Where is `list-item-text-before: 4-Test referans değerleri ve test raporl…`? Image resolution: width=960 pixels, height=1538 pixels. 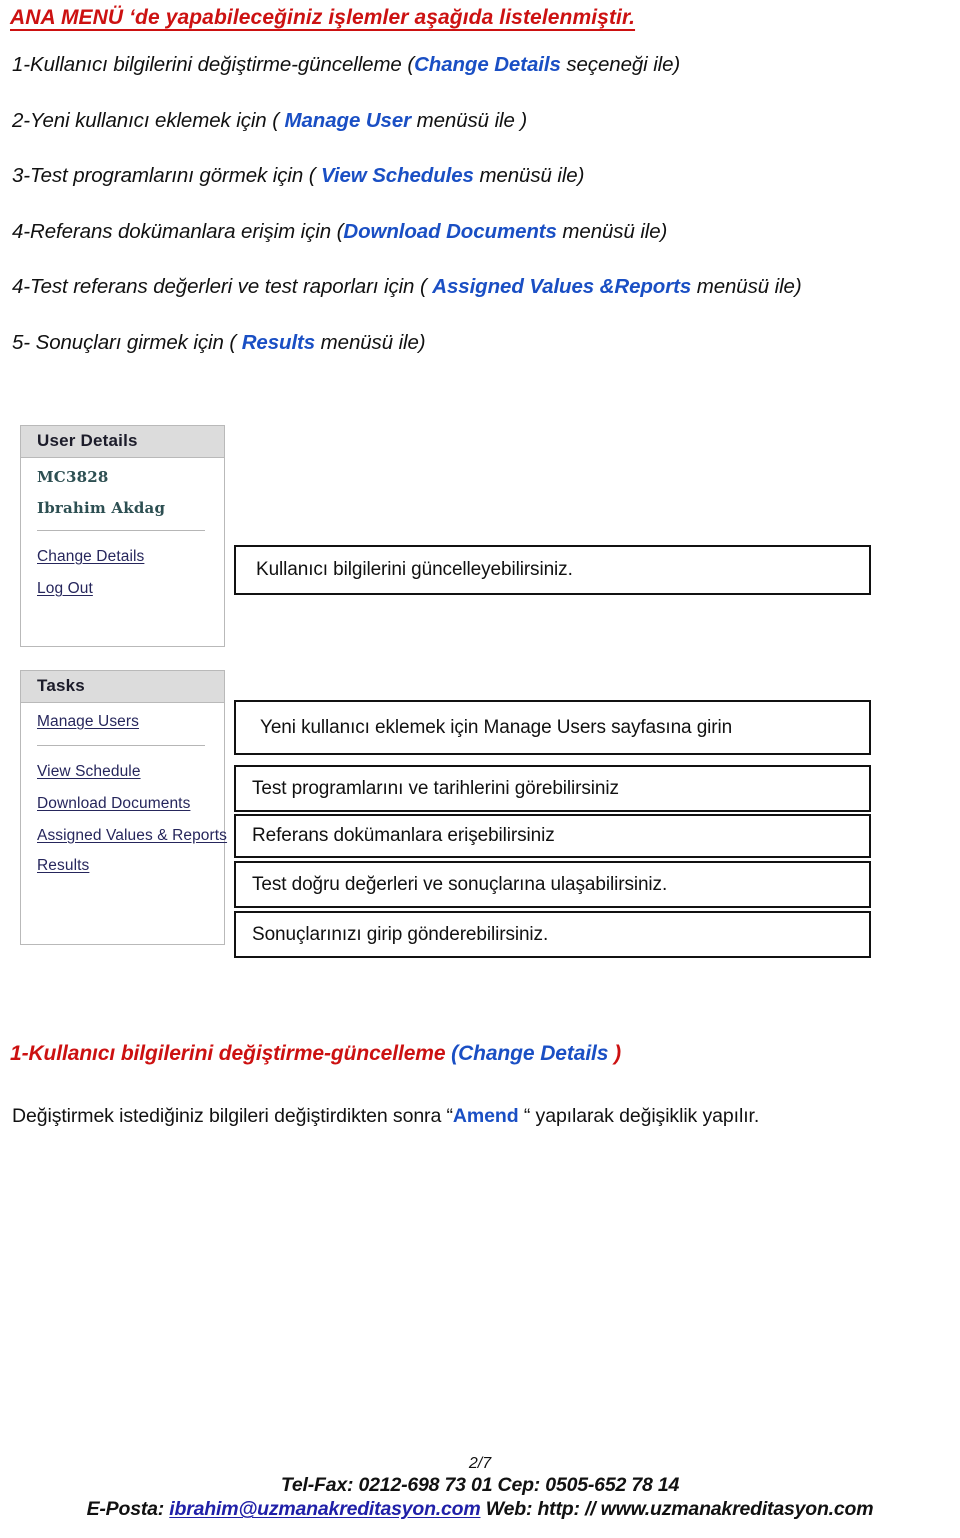 list-item-text-before: 4-Test referans değerleri ve test raporl… is located at coordinates (222, 286).